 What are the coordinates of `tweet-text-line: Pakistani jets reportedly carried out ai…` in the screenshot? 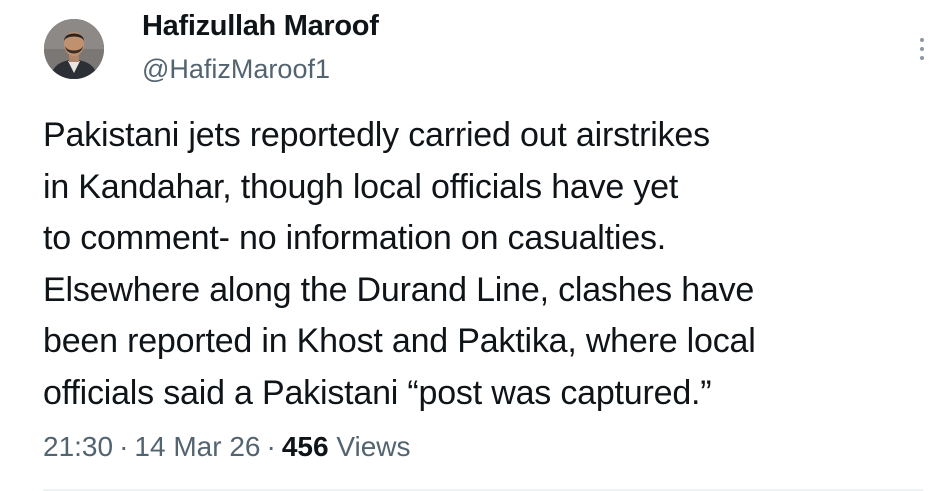 It's located at (376, 135).